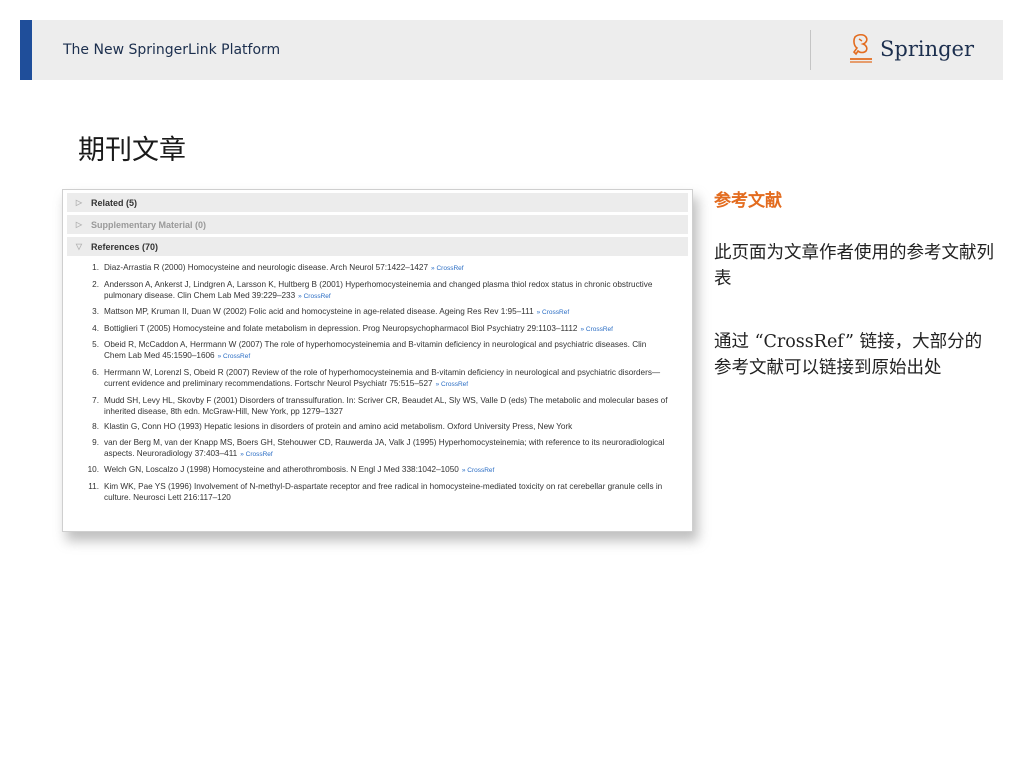  What do you see at coordinates (93, 470) in the screenshot?
I see `reference-number: 10.` at bounding box center [93, 470].